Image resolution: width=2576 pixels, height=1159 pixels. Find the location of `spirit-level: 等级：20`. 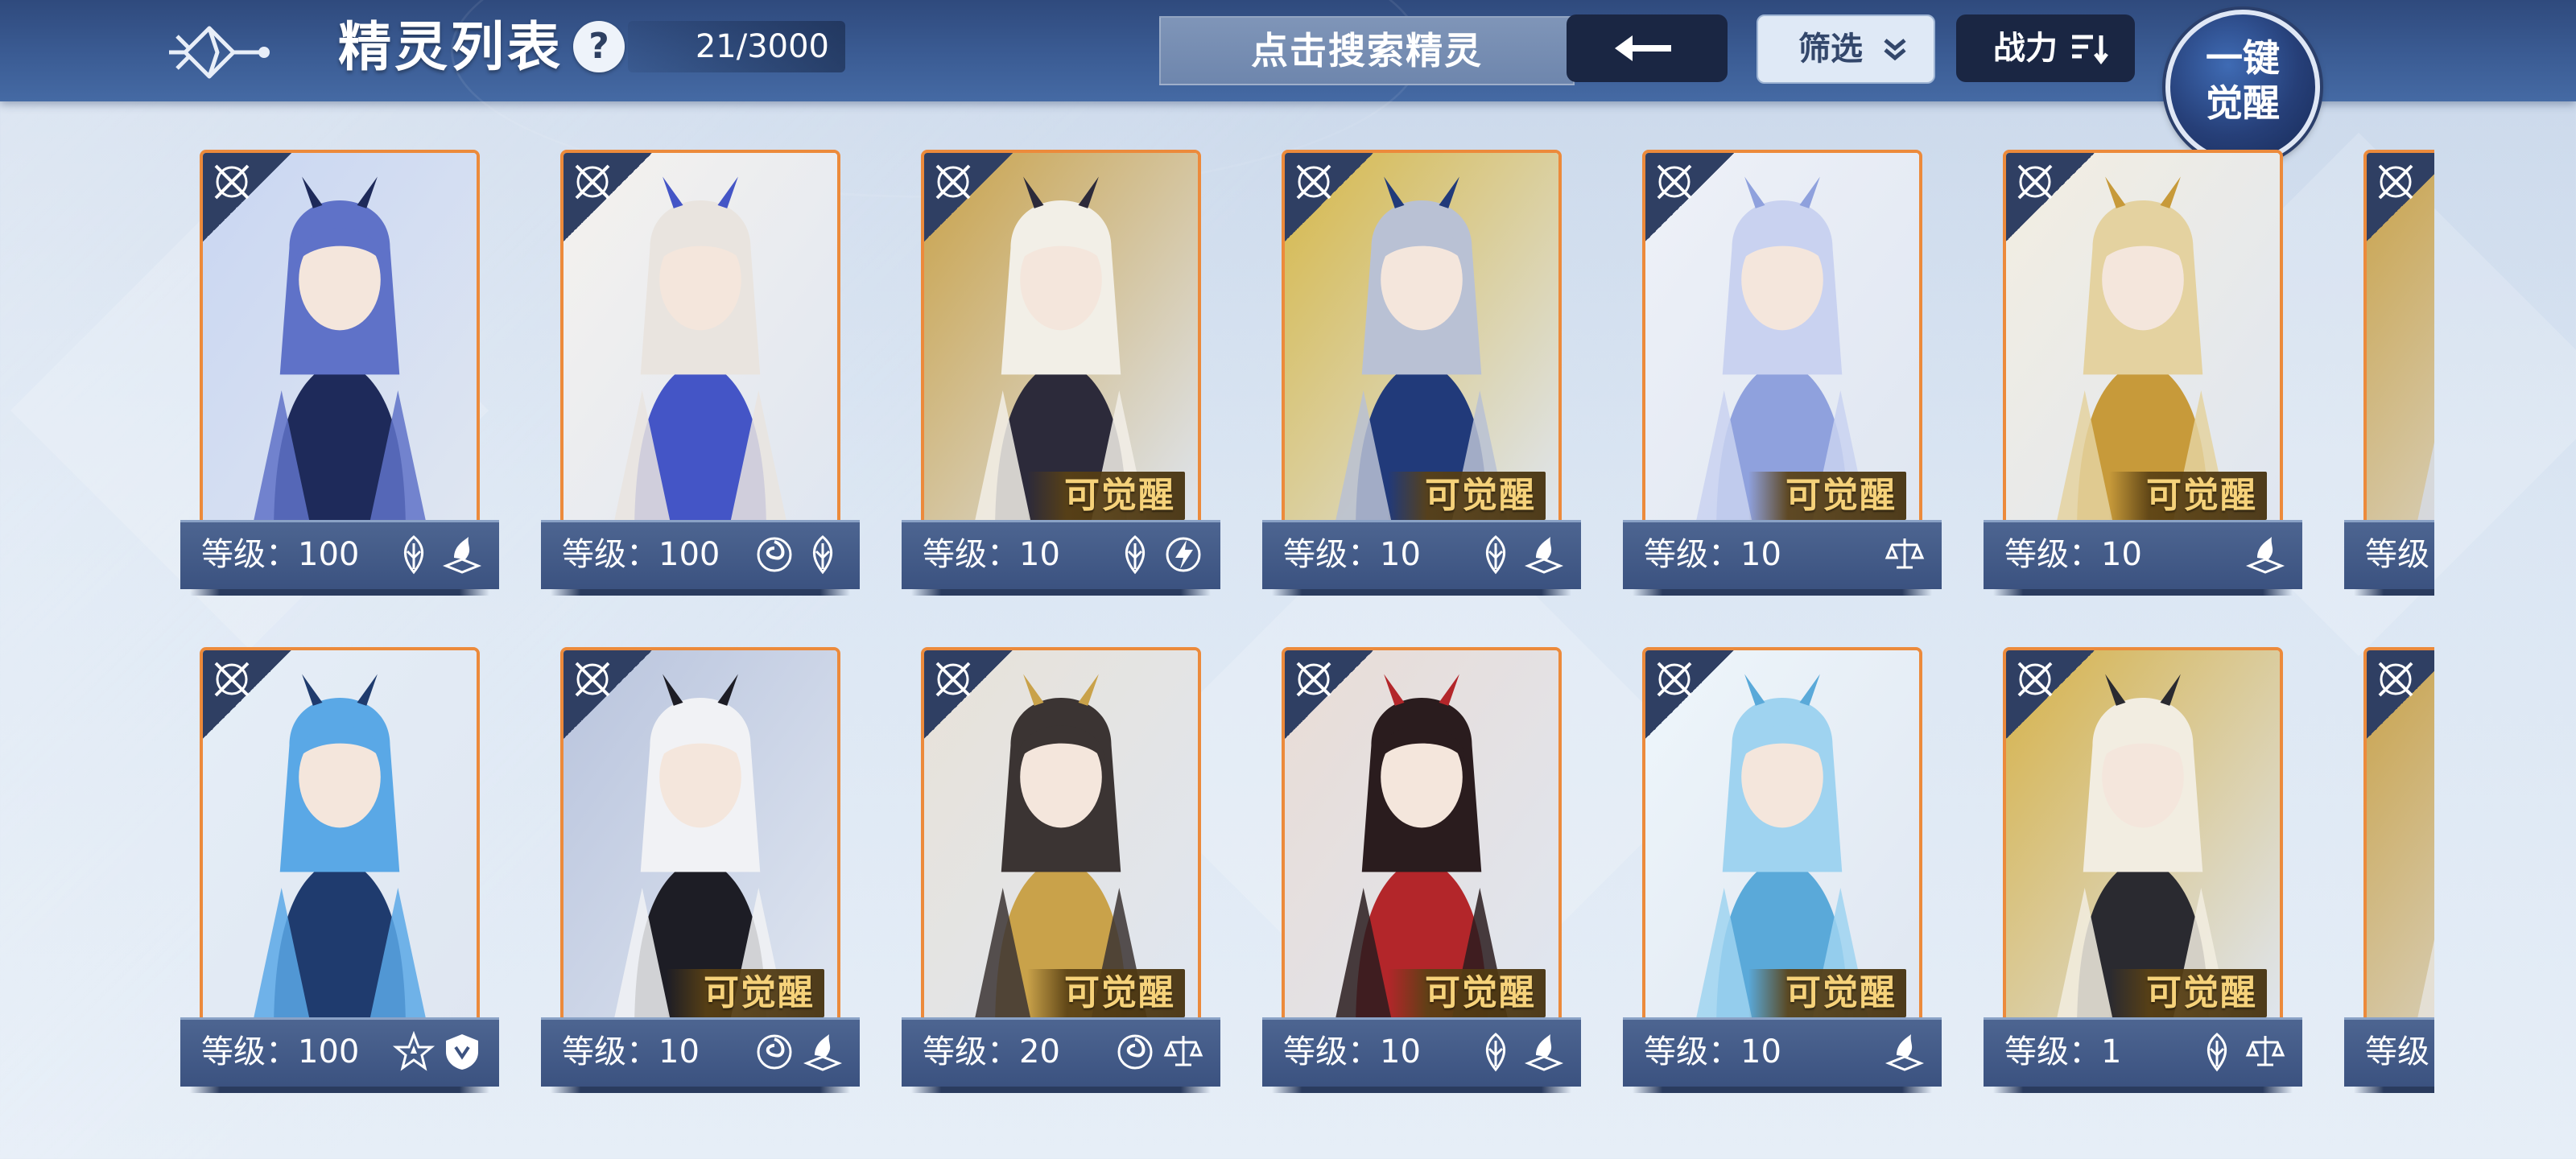

spirit-level: 等级：20 is located at coordinates (991, 1051).